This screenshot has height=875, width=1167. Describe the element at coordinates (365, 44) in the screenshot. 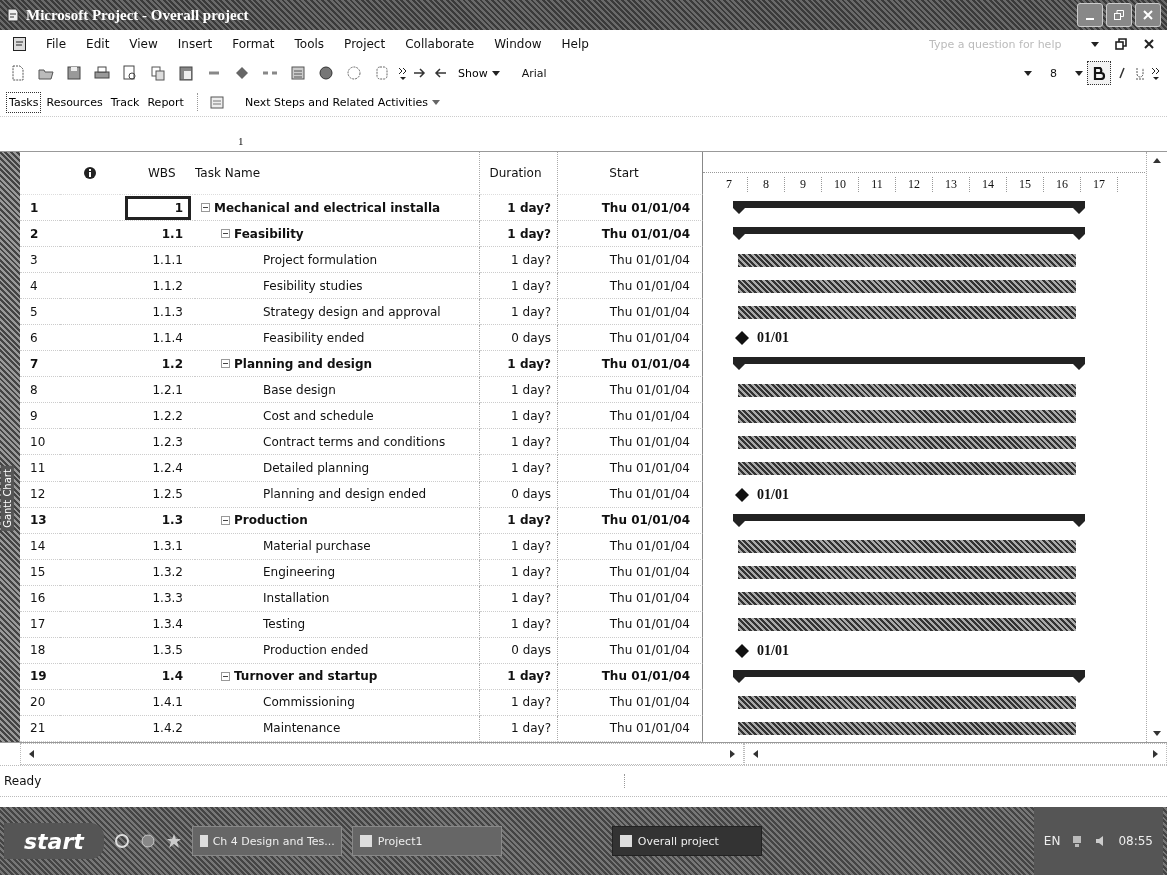

I see `menu-item: Project` at that location.